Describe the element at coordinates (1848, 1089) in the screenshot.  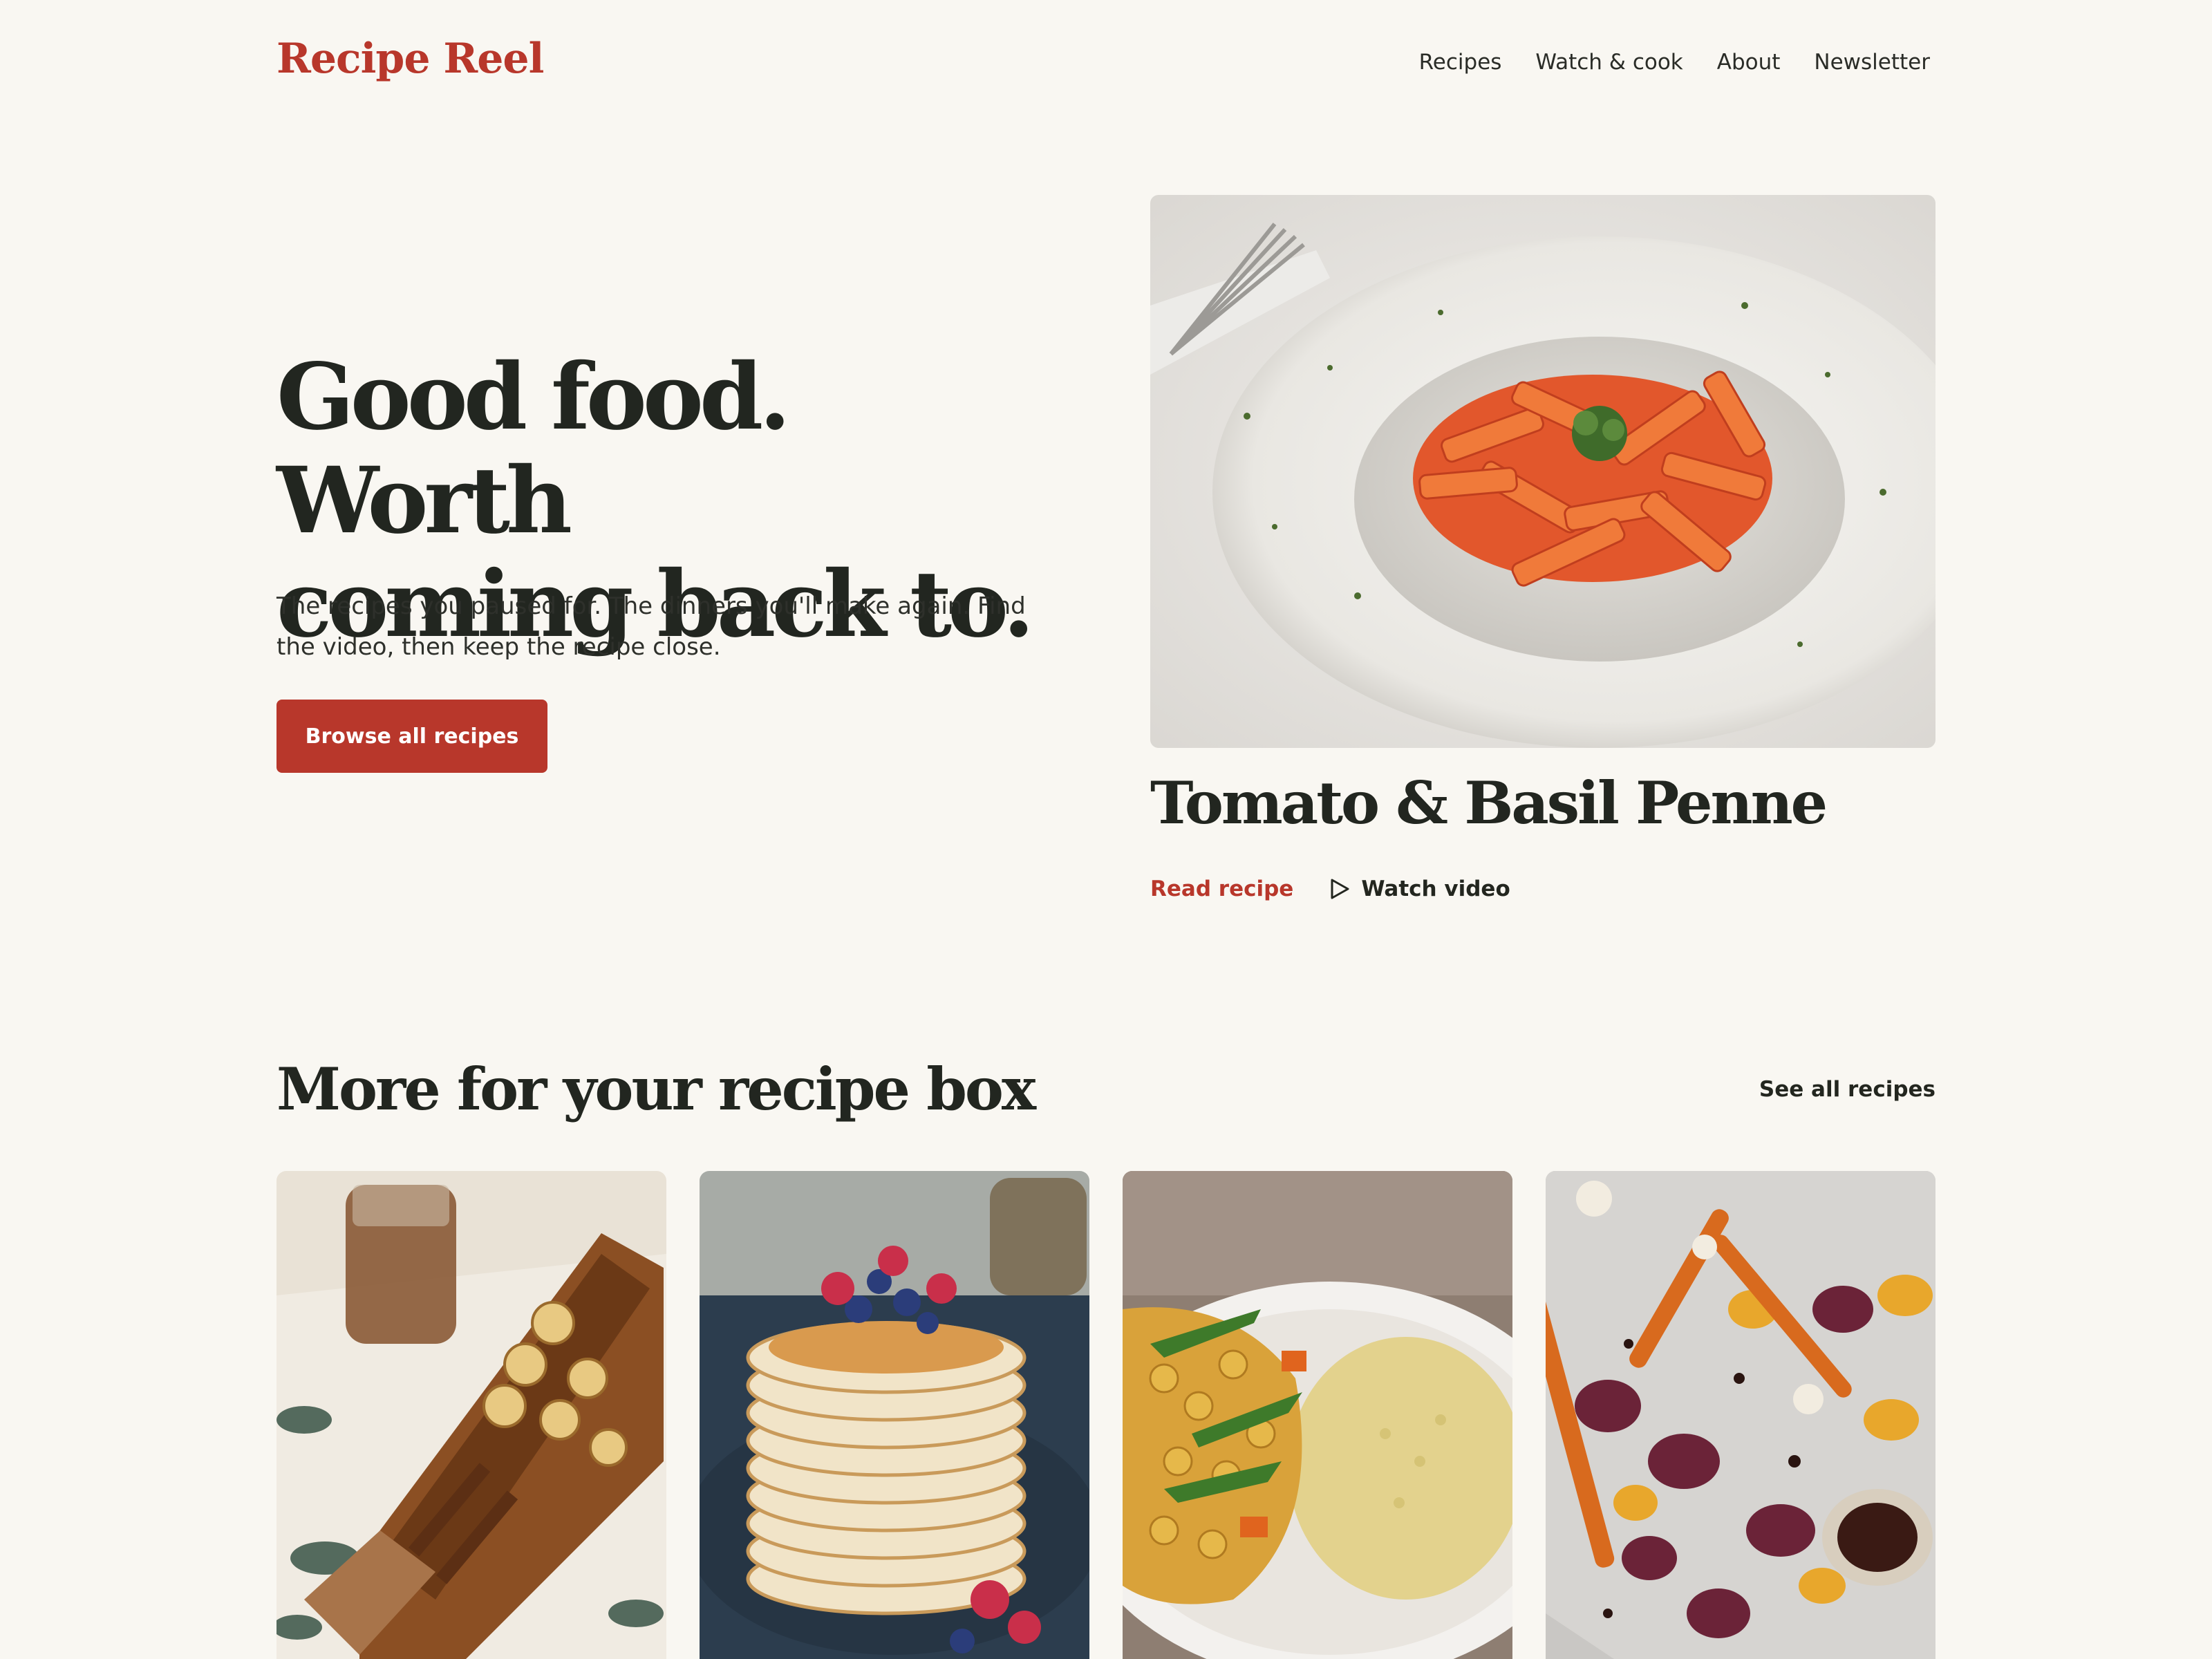
I see `see-all-recipes-link: See all recipes` at that location.